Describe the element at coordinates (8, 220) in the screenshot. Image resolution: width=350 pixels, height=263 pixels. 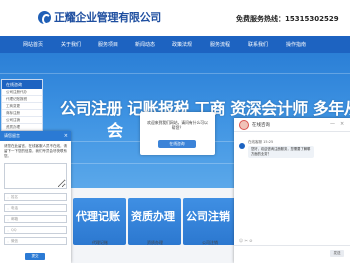
I see `mail-icon: ◦` at that location.